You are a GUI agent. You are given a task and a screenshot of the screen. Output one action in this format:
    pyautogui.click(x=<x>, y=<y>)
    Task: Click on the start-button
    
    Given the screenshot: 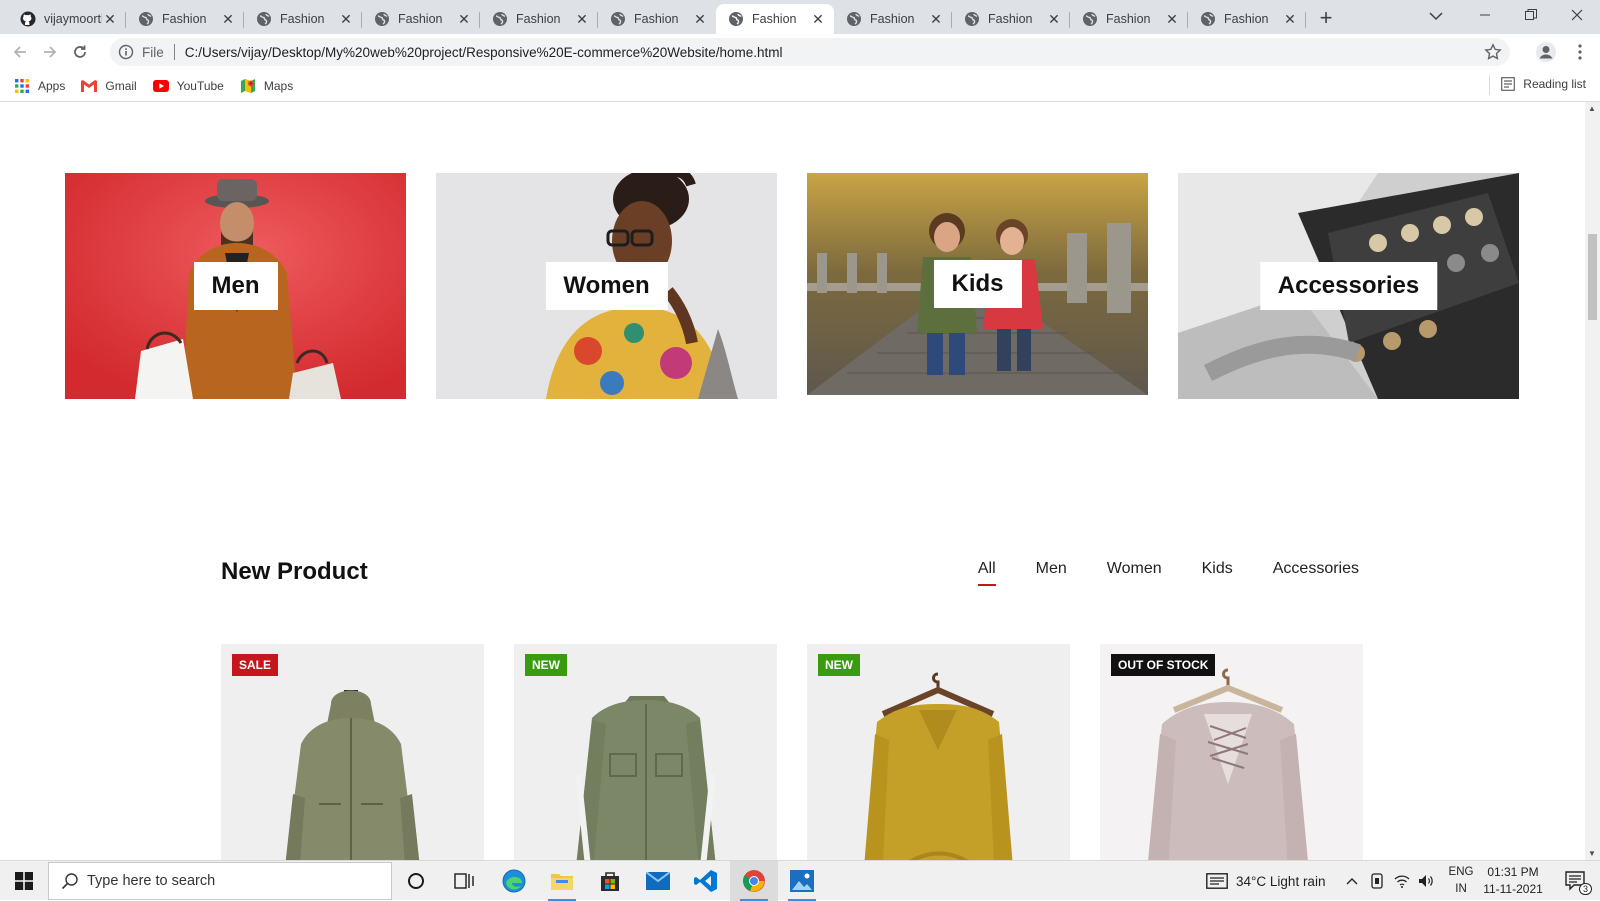 What is the action you would take?
    pyautogui.click(x=24, y=881)
    